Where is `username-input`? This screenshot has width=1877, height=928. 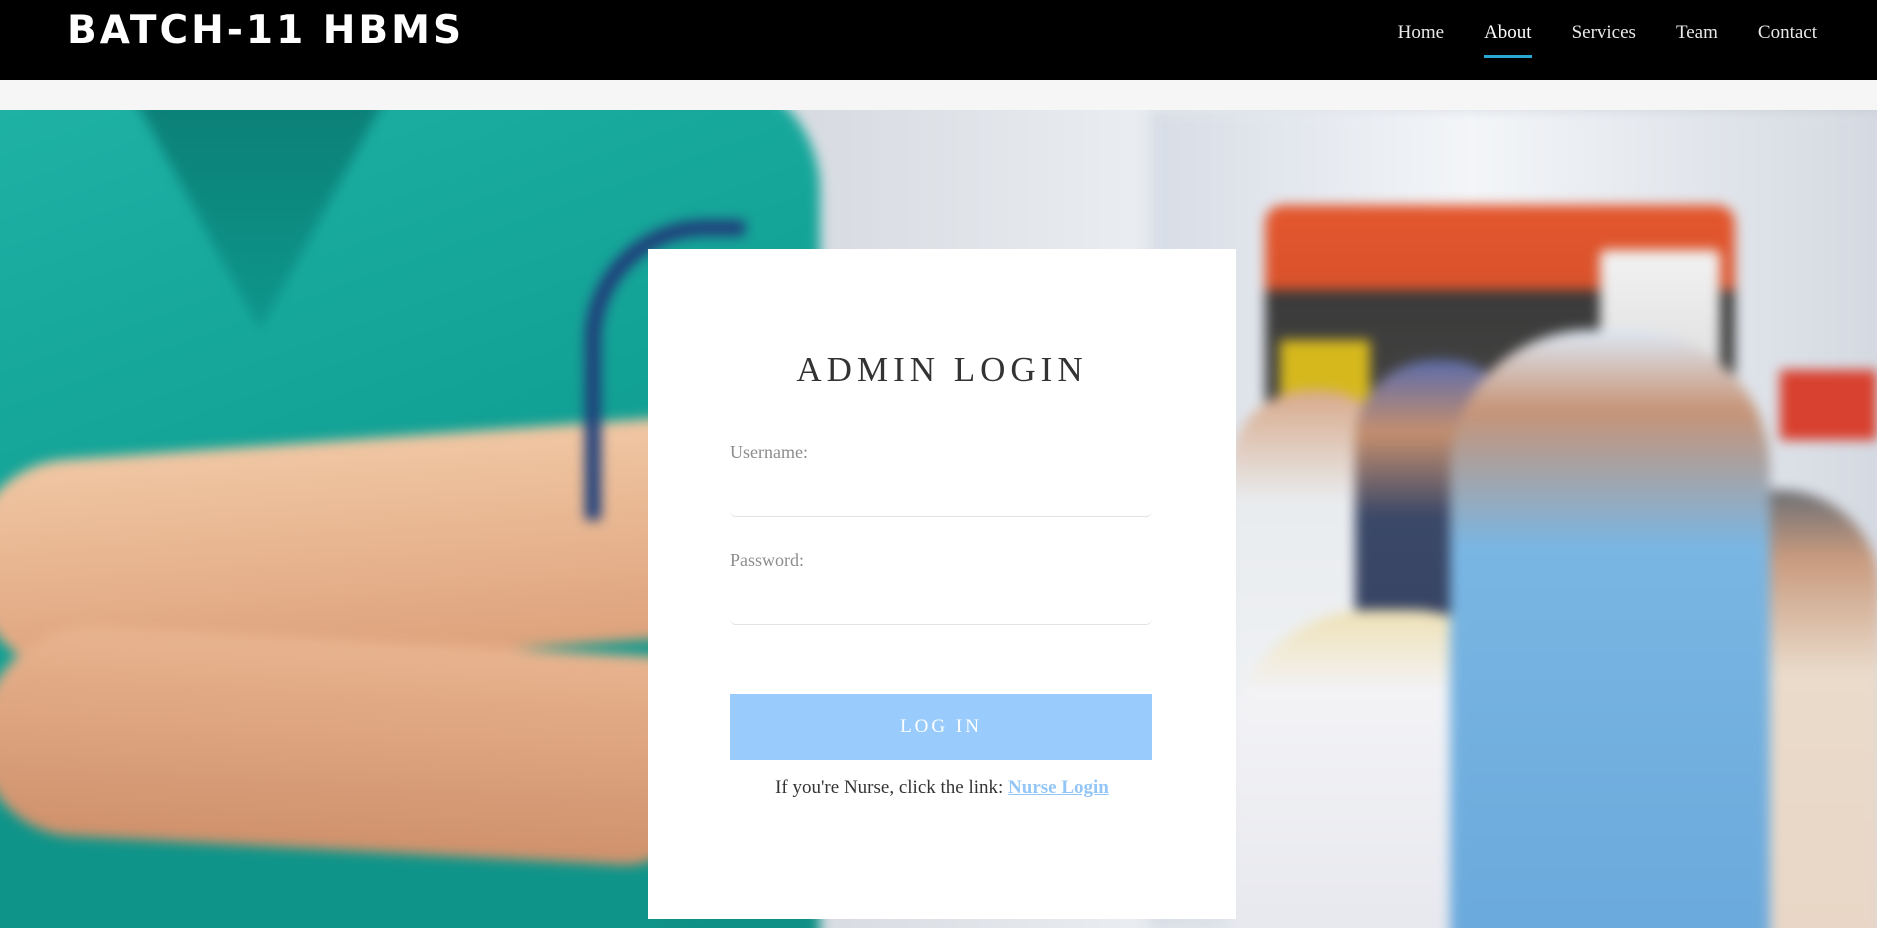 username-input is located at coordinates (941, 499).